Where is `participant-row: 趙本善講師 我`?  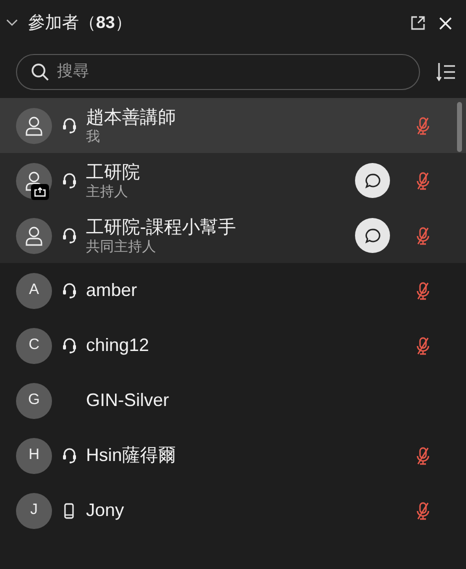 participant-row: 趙本善講師 我 is located at coordinates (233, 125).